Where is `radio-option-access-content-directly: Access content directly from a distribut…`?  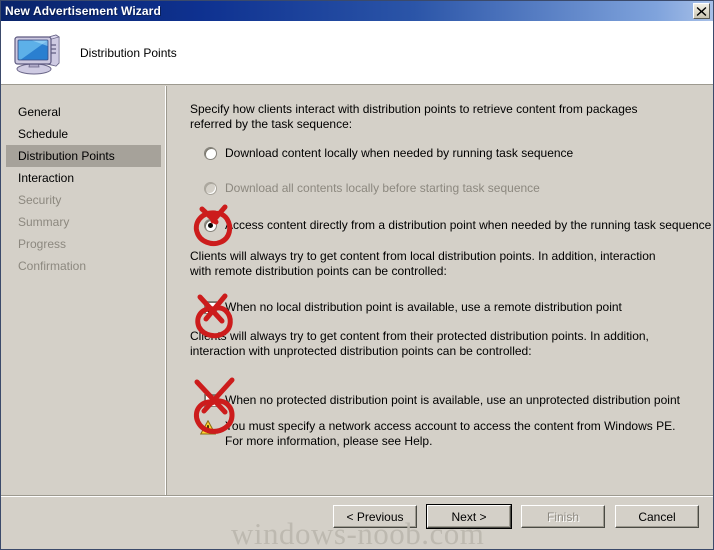
radio-option-access-content-directly: Access content directly from a distribut… is located at coordinates (457, 225).